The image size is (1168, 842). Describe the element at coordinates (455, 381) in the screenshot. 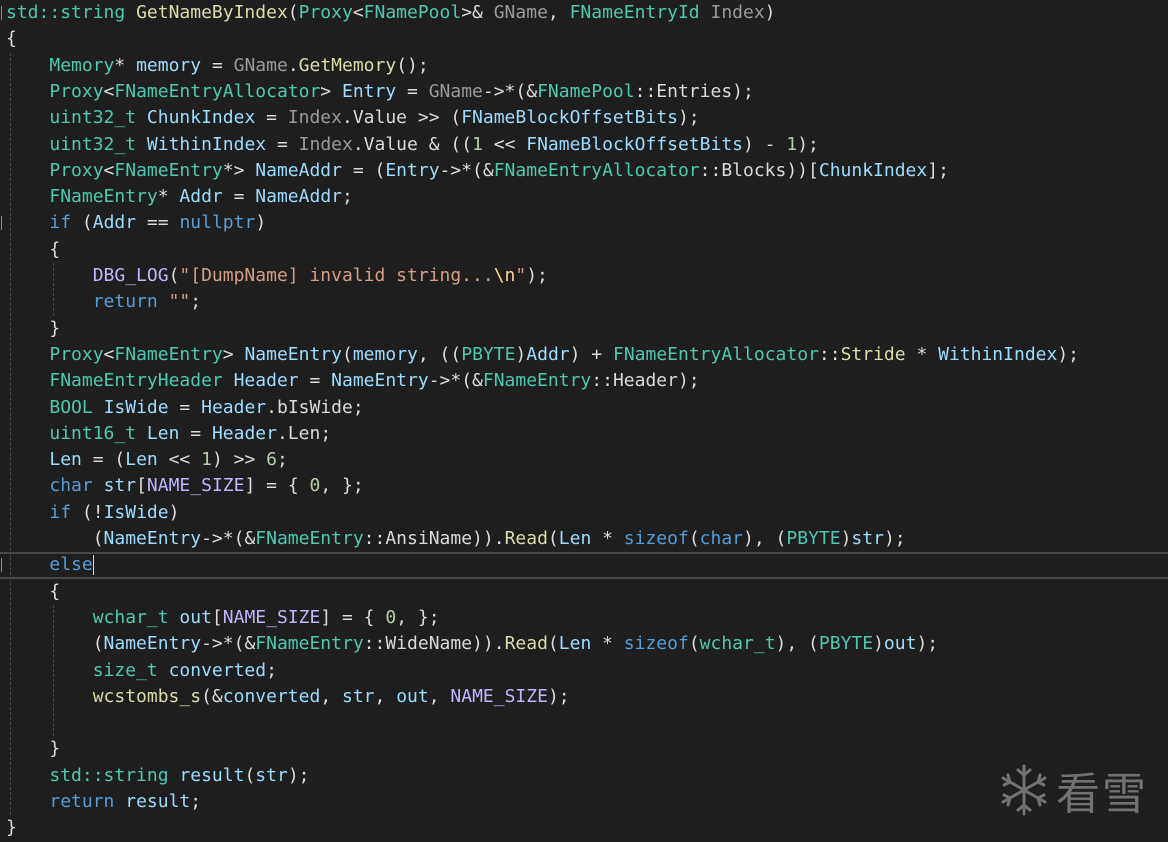

I see `code-token: ->*(&` at that location.